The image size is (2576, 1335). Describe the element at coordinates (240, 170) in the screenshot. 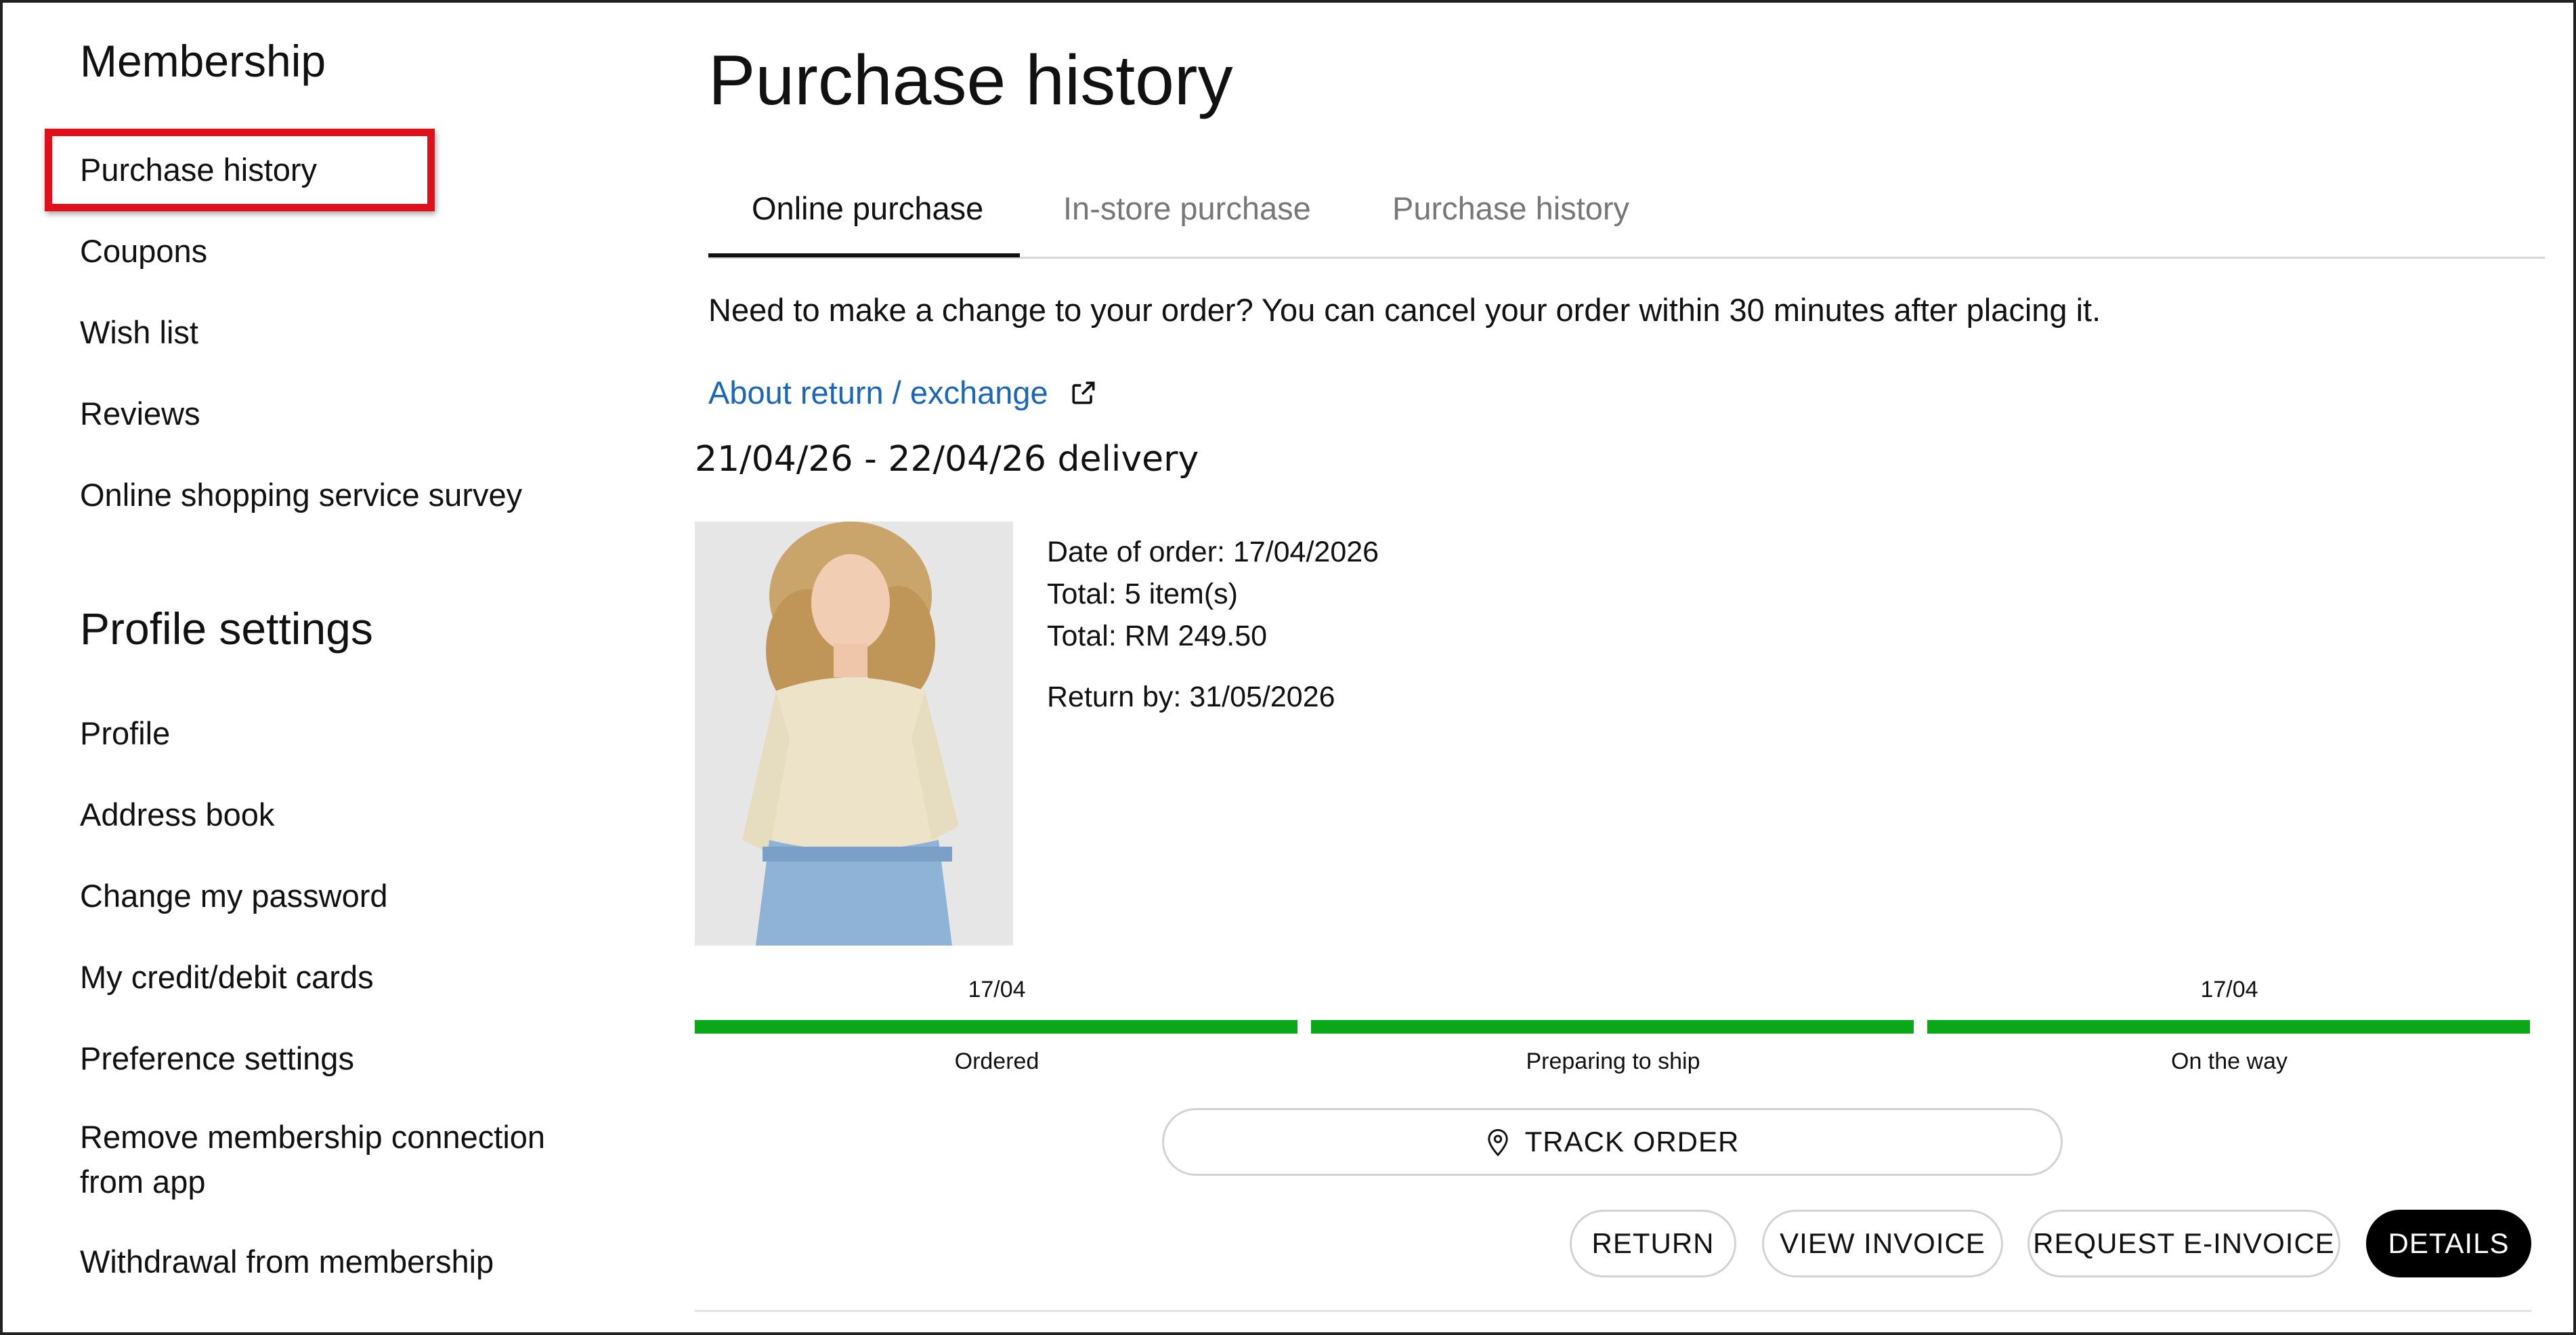

I see `highlight-box` at that location.